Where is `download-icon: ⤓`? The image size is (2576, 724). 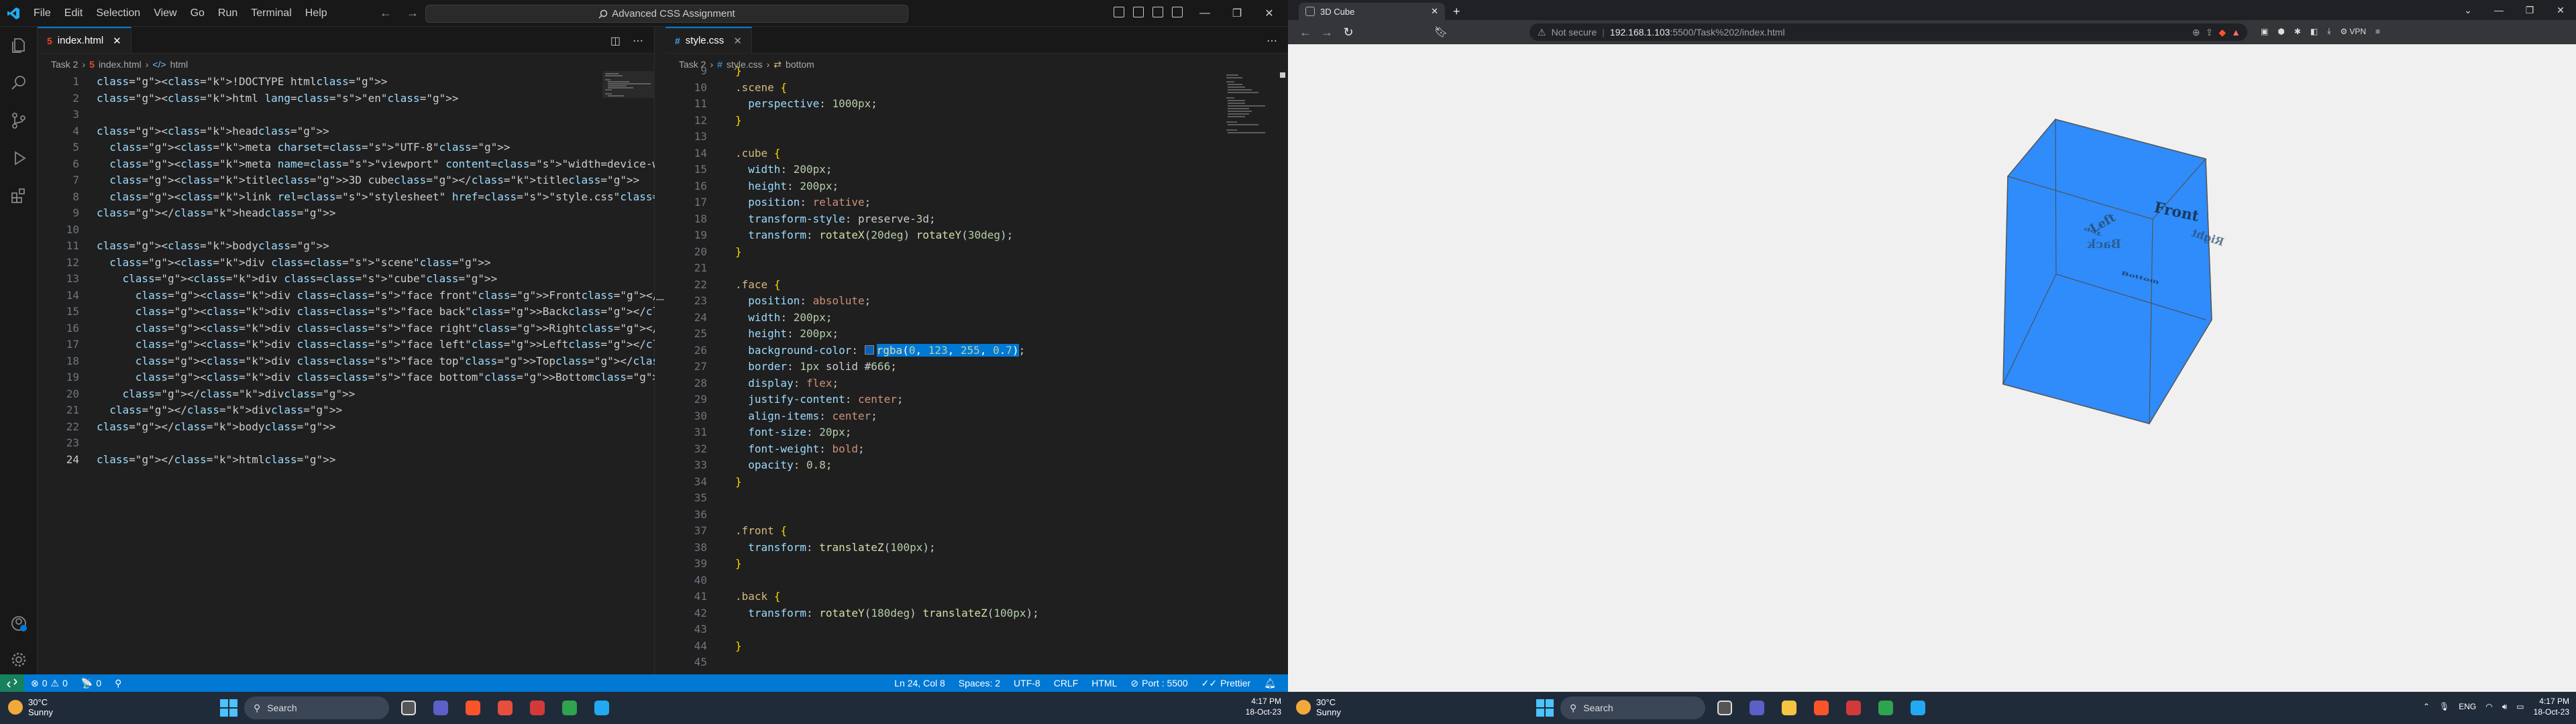
download-icon: ⤓ is located at coordinates (2328, 31).